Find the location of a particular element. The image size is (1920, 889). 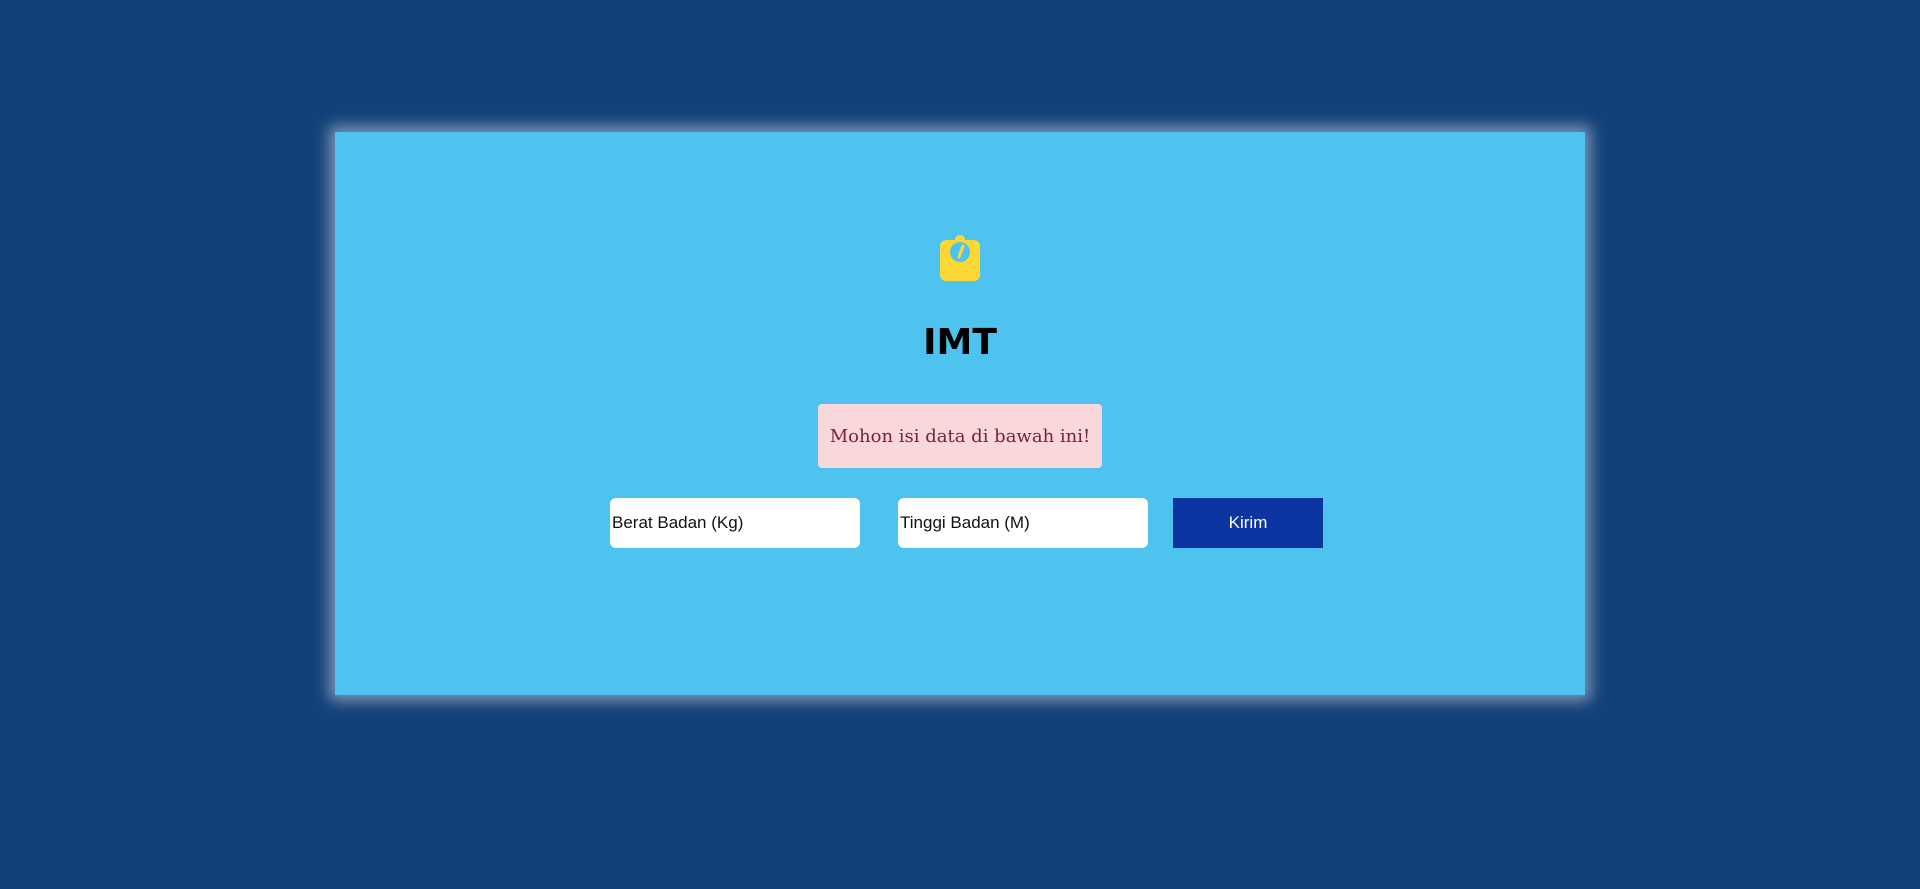

submit-button: Kirim is located at coordinates (1248, 523).